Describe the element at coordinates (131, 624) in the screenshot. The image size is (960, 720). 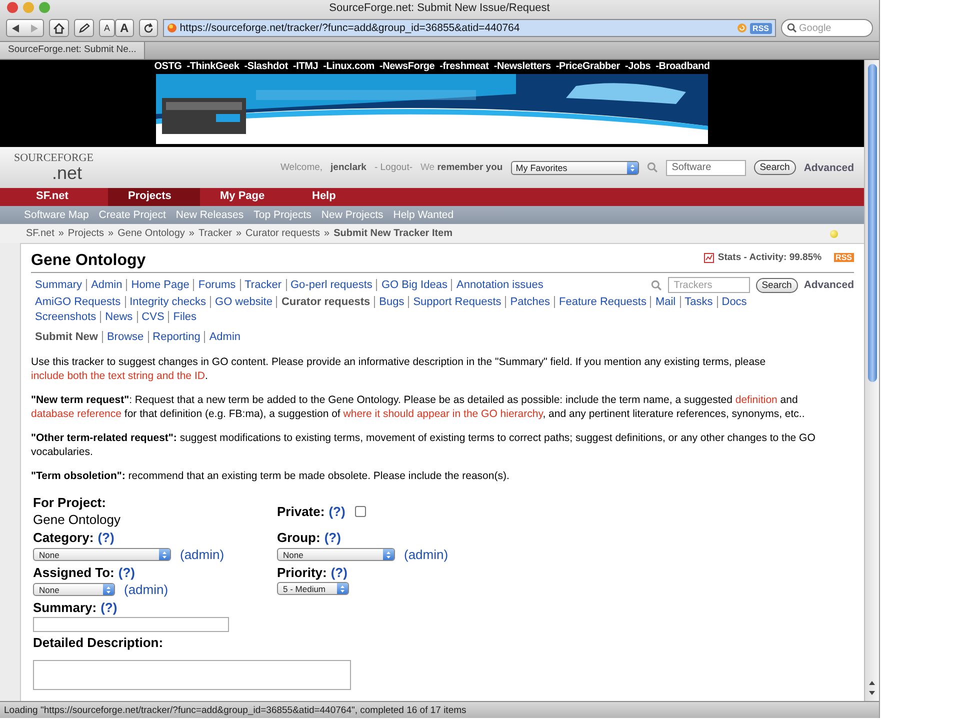
I see `summary-field` at that location.